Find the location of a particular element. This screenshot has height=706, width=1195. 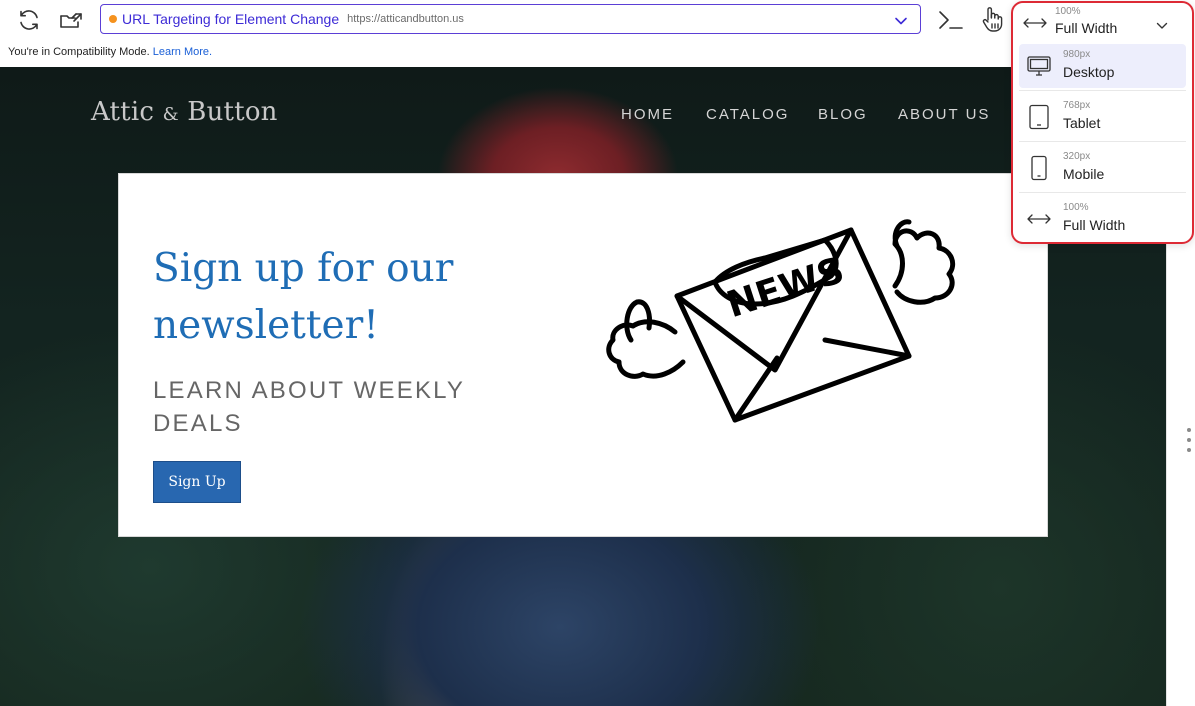

news-envelope-illustration: NEWS is located at coordinates (781, 321).